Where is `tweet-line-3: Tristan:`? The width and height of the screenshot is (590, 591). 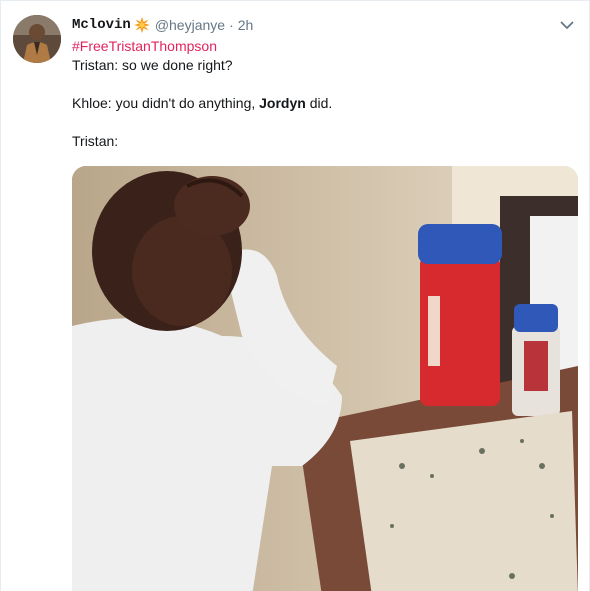 tweet-line-3: Tristan: is located at coordinates (95, 141).